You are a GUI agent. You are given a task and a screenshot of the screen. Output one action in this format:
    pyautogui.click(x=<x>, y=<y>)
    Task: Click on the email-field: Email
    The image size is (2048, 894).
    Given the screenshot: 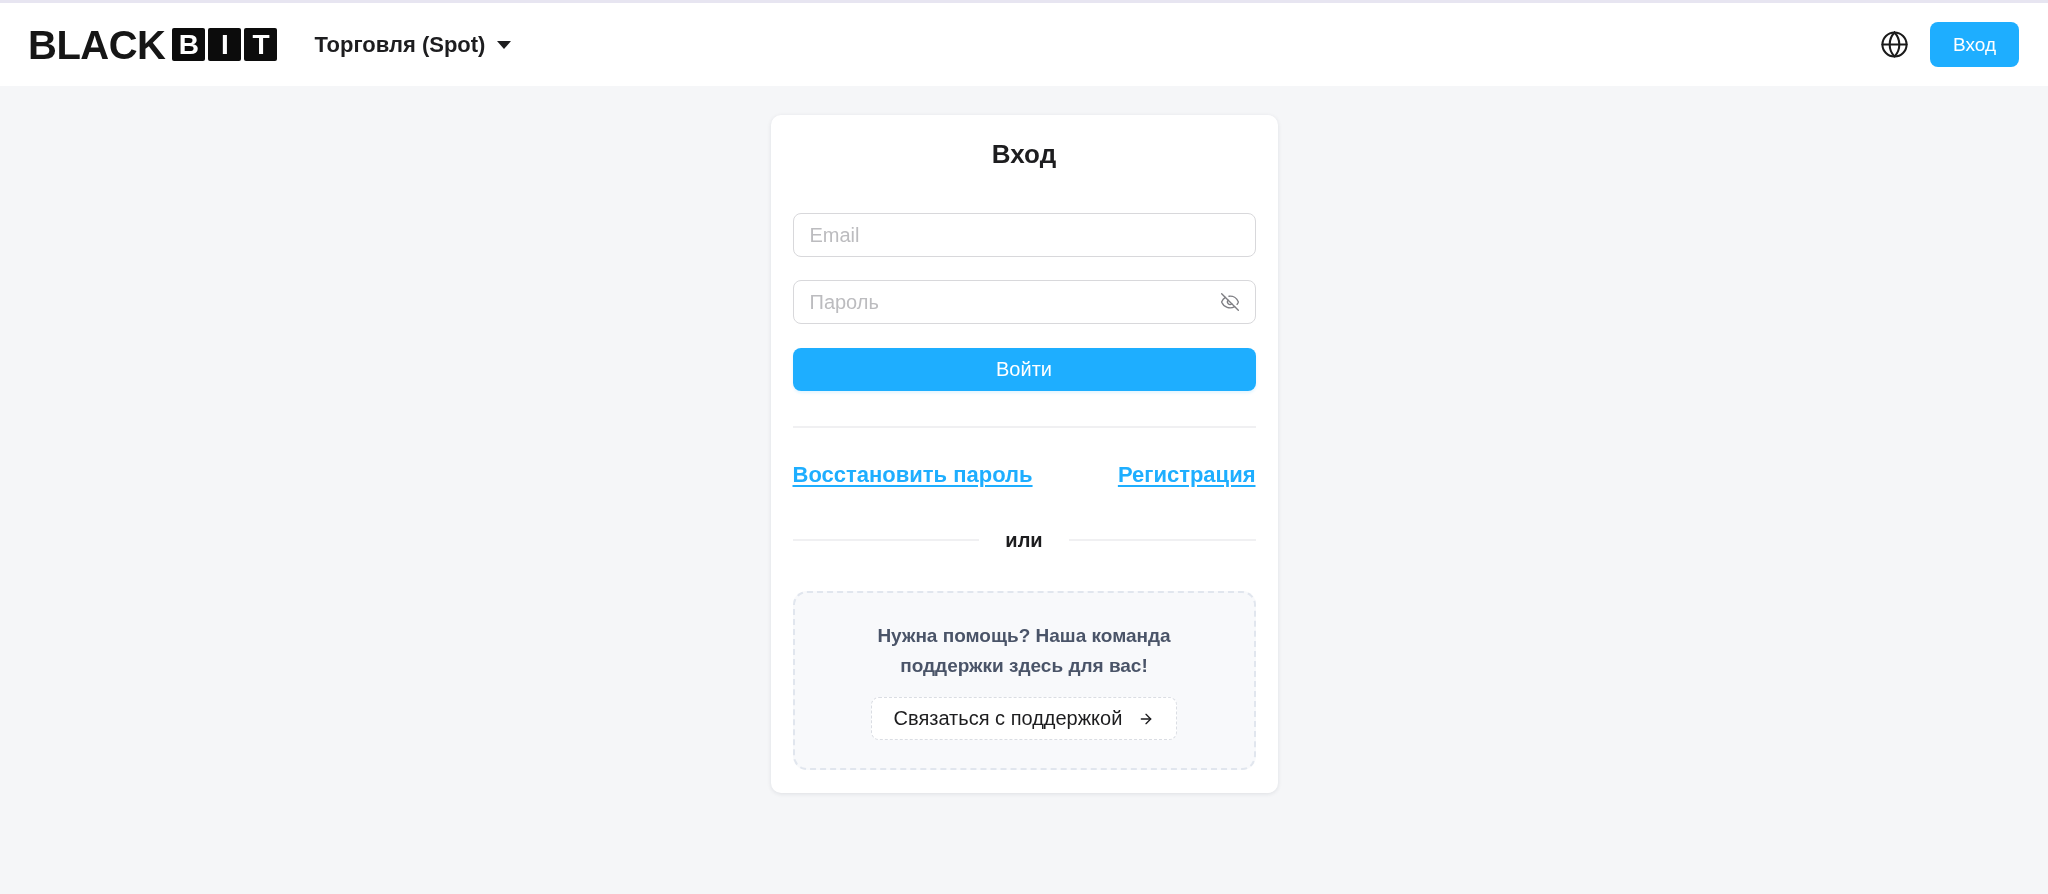 What is the action you would take?
    pyautogui.click(x=1024, y=235)
    